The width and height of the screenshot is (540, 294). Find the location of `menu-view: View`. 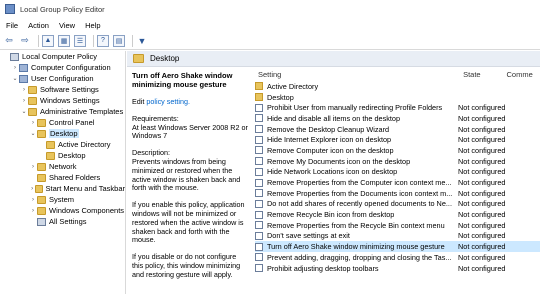

menu-view: View is located at coordinates (67, 25).